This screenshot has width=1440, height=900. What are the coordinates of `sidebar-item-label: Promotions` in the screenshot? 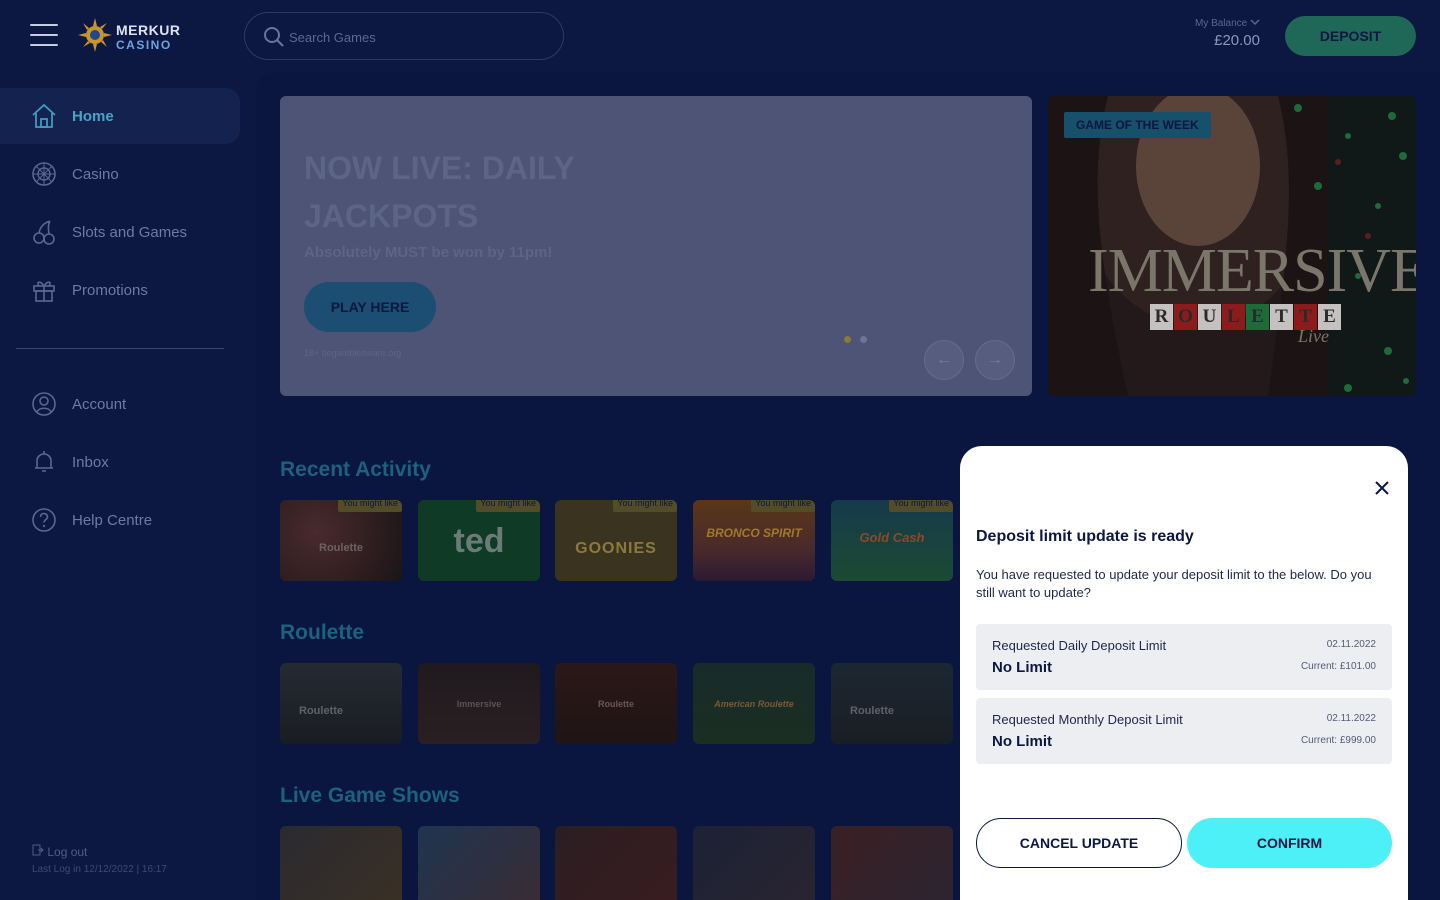 It's located at (110, 290).